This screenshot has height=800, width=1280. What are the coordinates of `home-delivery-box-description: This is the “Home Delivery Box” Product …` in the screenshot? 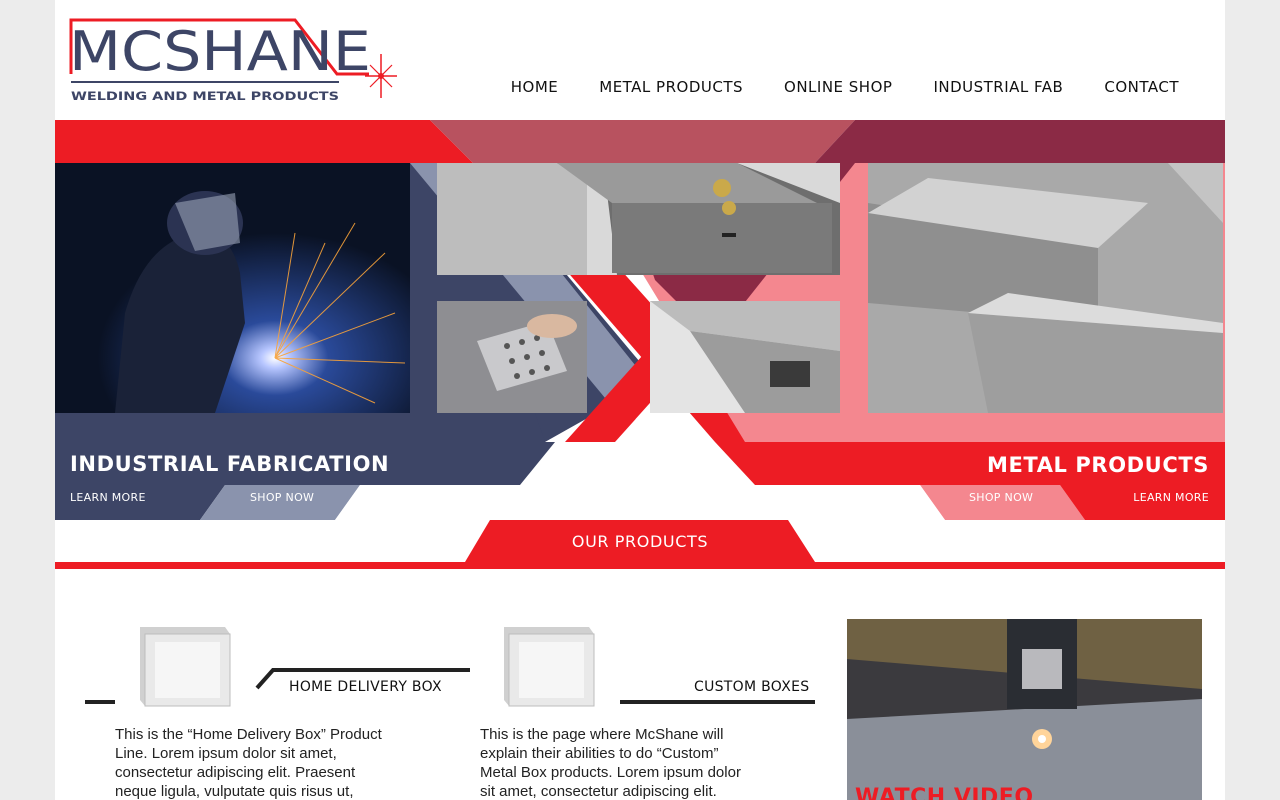 It's located at (248, 763).